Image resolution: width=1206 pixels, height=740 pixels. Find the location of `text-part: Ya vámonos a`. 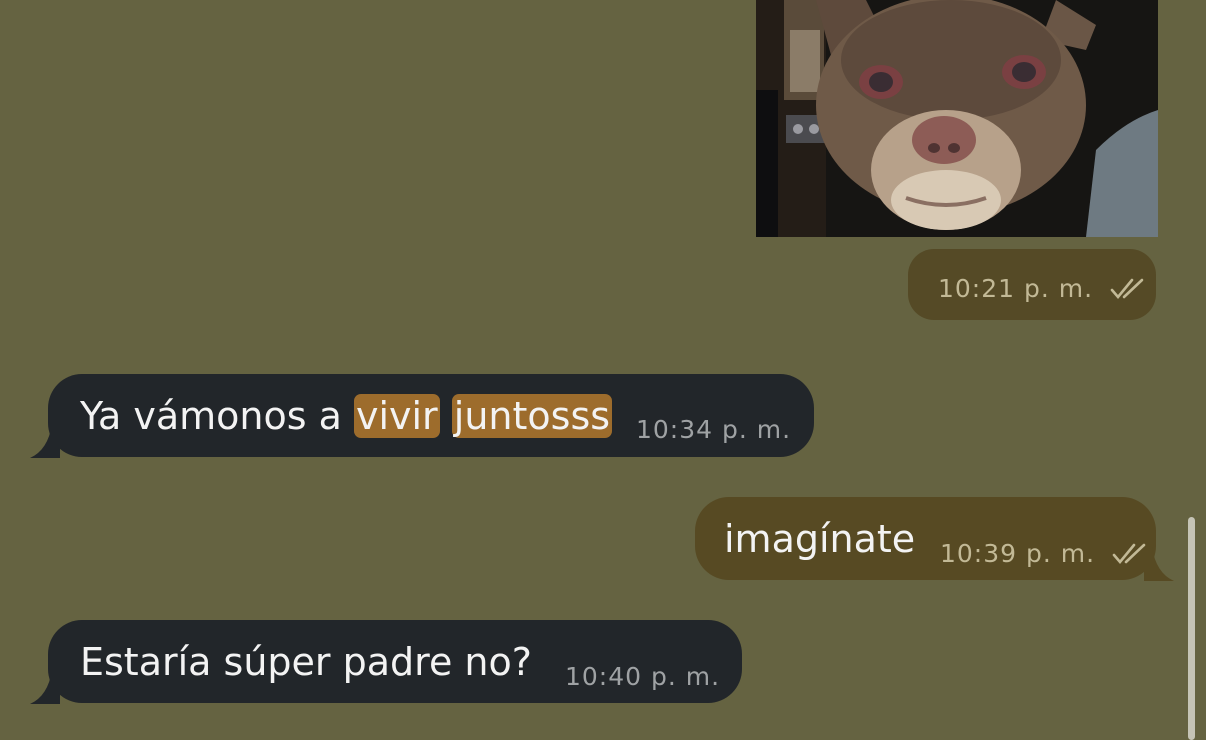

text-part: Ya vámonos a is located at coordinates (217, 416).